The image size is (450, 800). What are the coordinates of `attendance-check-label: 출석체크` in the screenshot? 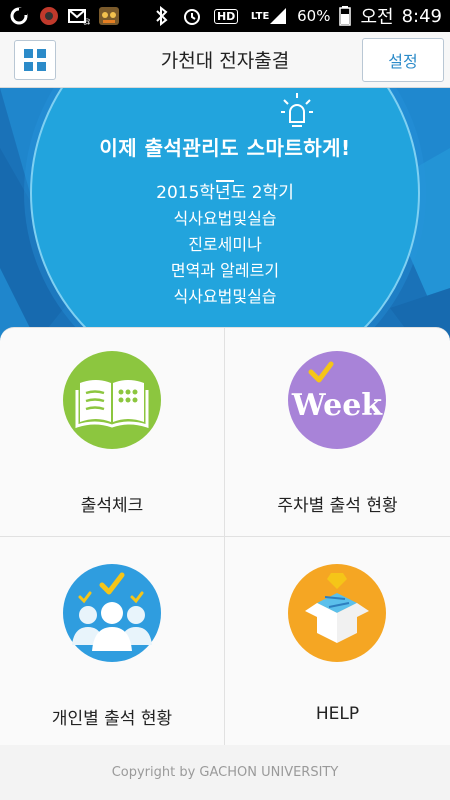 It's located at (112, 506).